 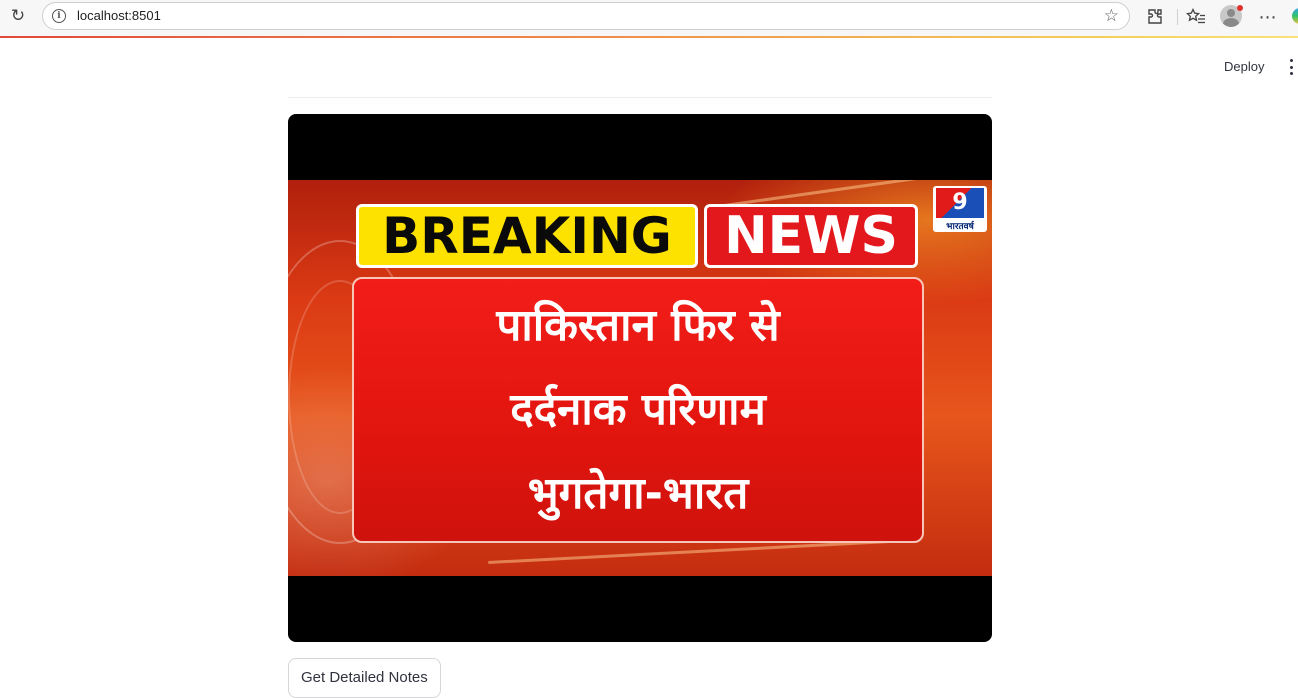 What do you see at coordinates (1155, 17) in the screenshot?
I see `extensions-icon` at bounding box center [1155, 17].